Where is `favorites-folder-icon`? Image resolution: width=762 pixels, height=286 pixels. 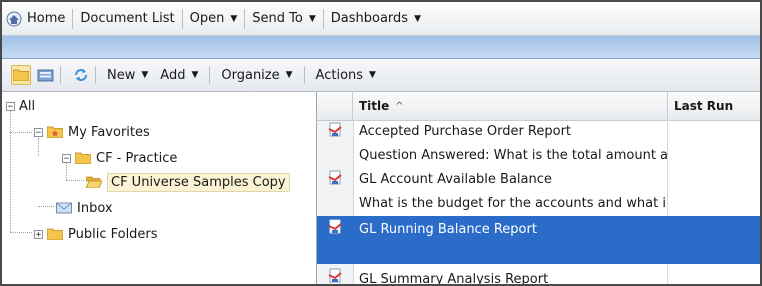
favorites-folder-icon is located at coordinates (55, 132).